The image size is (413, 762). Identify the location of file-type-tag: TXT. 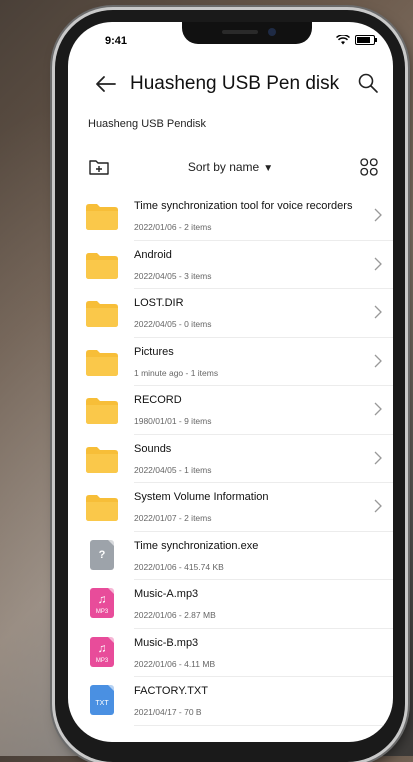
(102, 703).